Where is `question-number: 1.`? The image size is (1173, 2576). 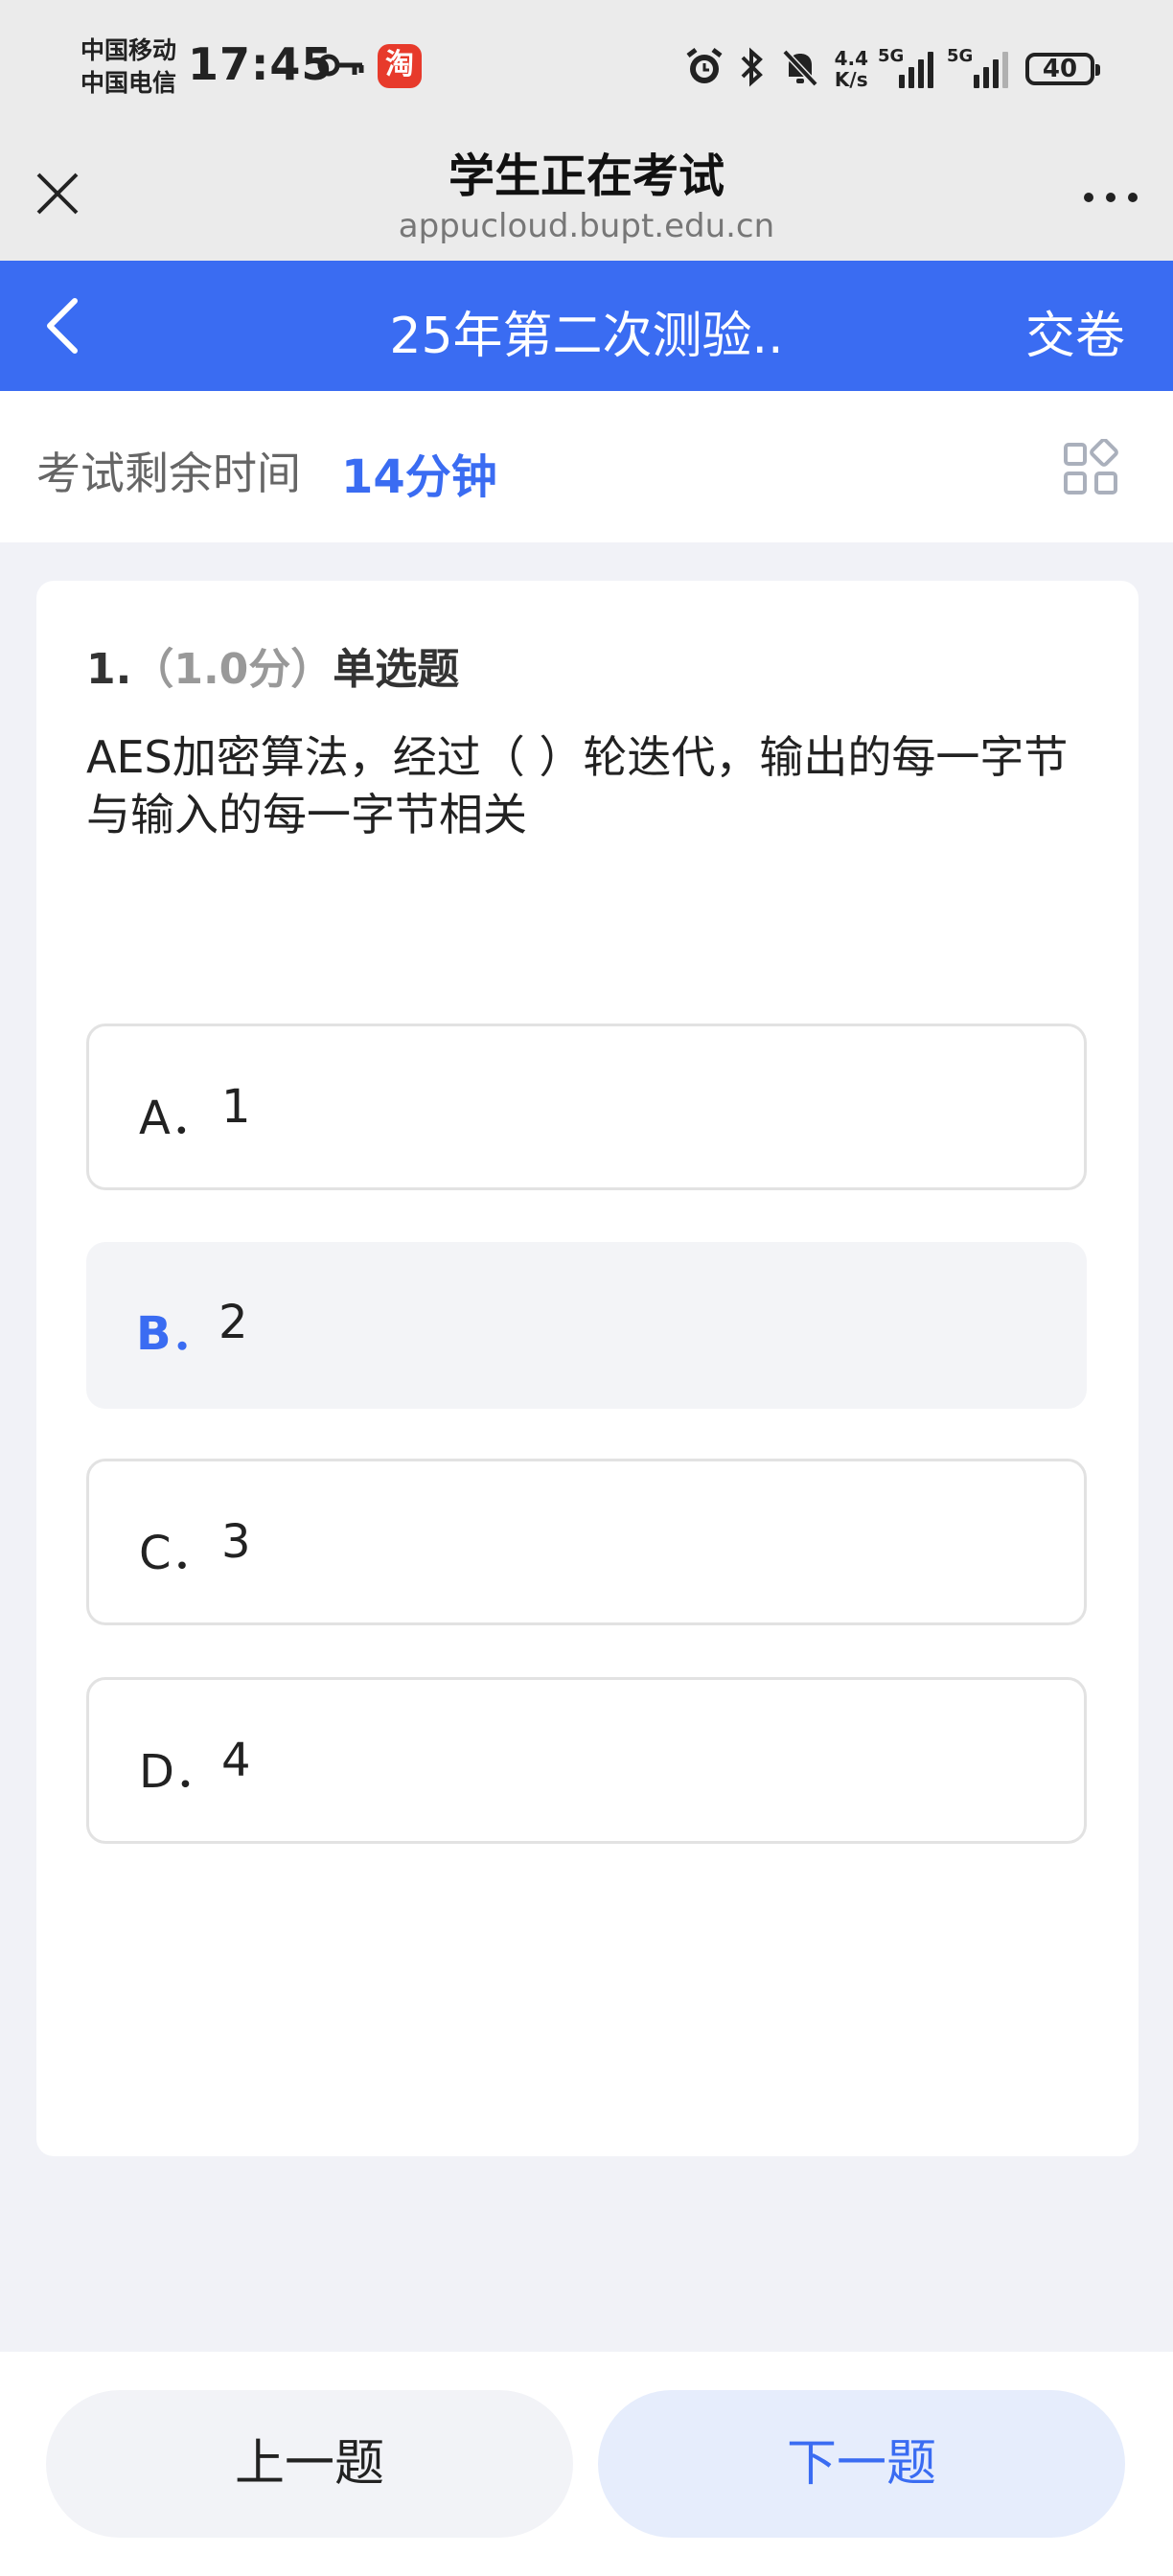
question-number: 1. is located at coordinates (109, 669).